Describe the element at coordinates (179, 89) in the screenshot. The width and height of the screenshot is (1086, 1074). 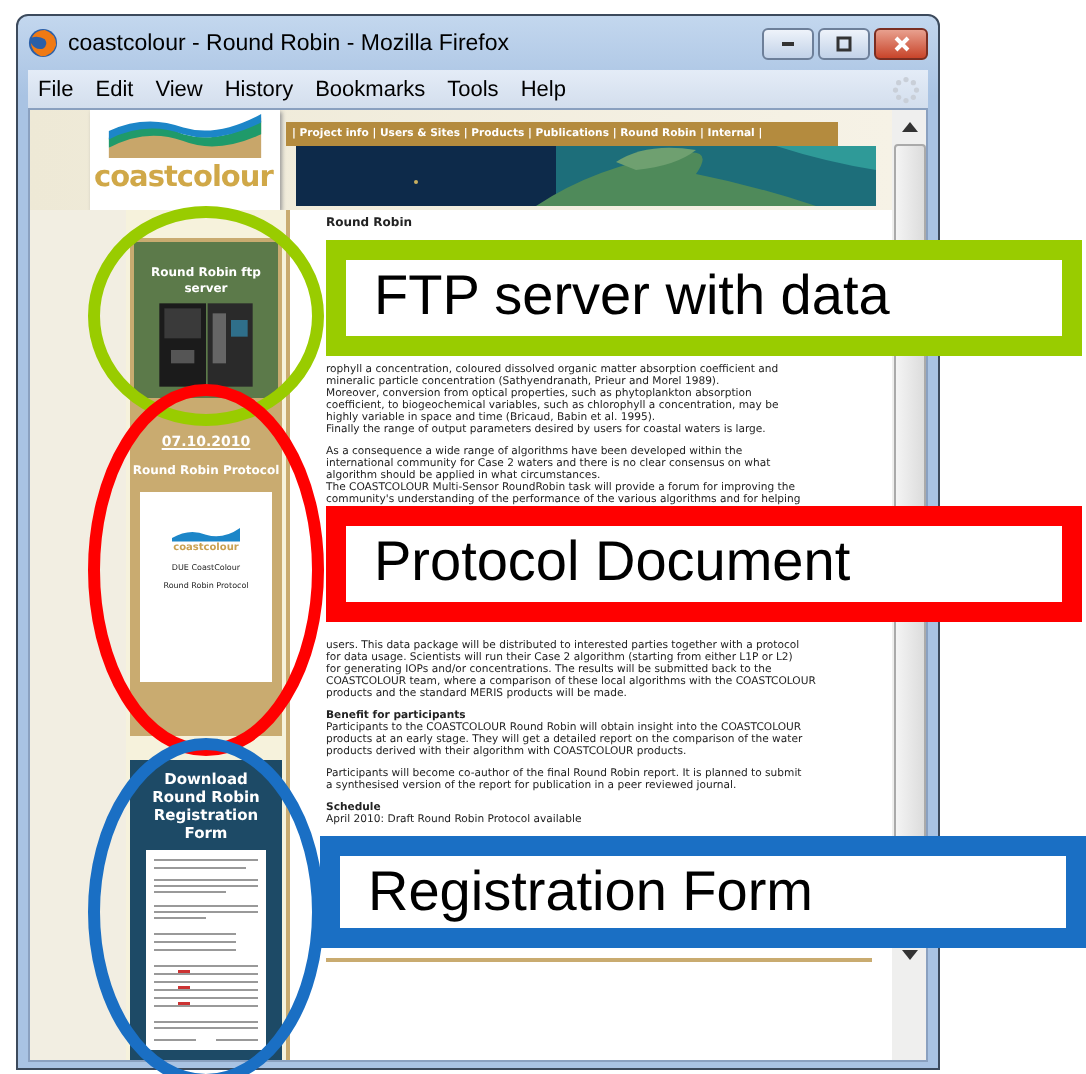
I see `menu-item: View` at that location.